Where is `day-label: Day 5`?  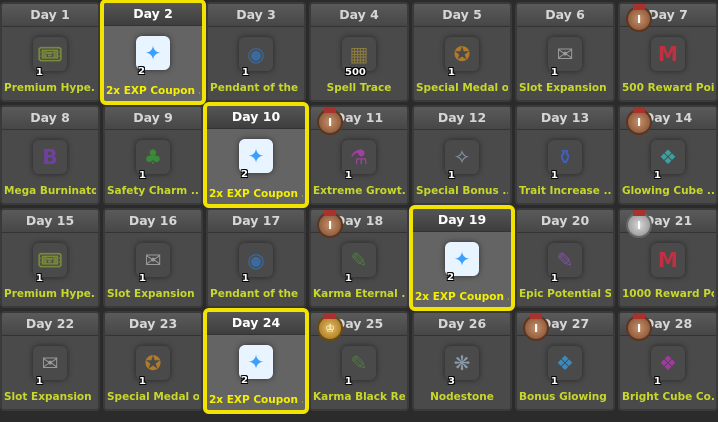 day-label: Day 5 is located at coordinates (462, 15).